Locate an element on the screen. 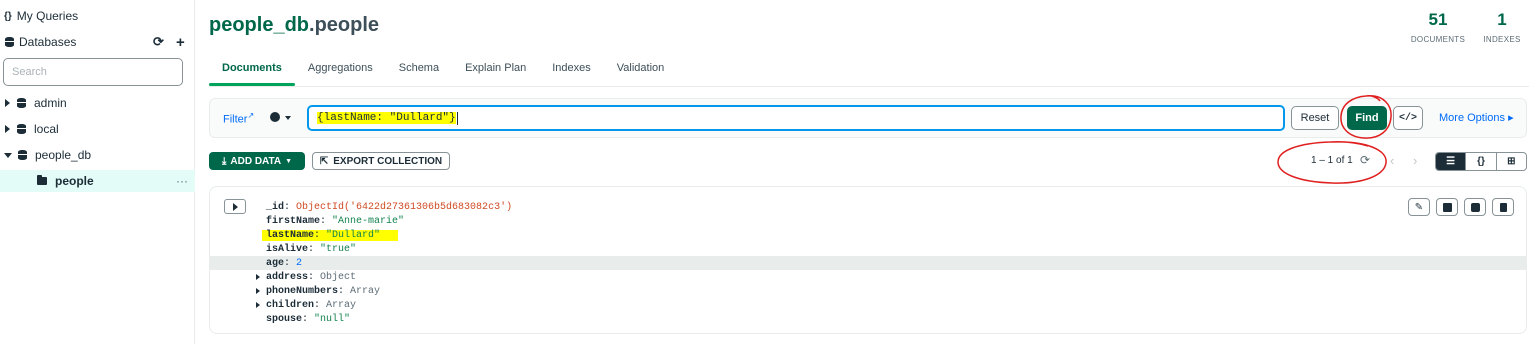 Image resolution: width=1536 pixels, height=344 pixels. sidebar-item-label: admin is located at coordinates (50, 103).